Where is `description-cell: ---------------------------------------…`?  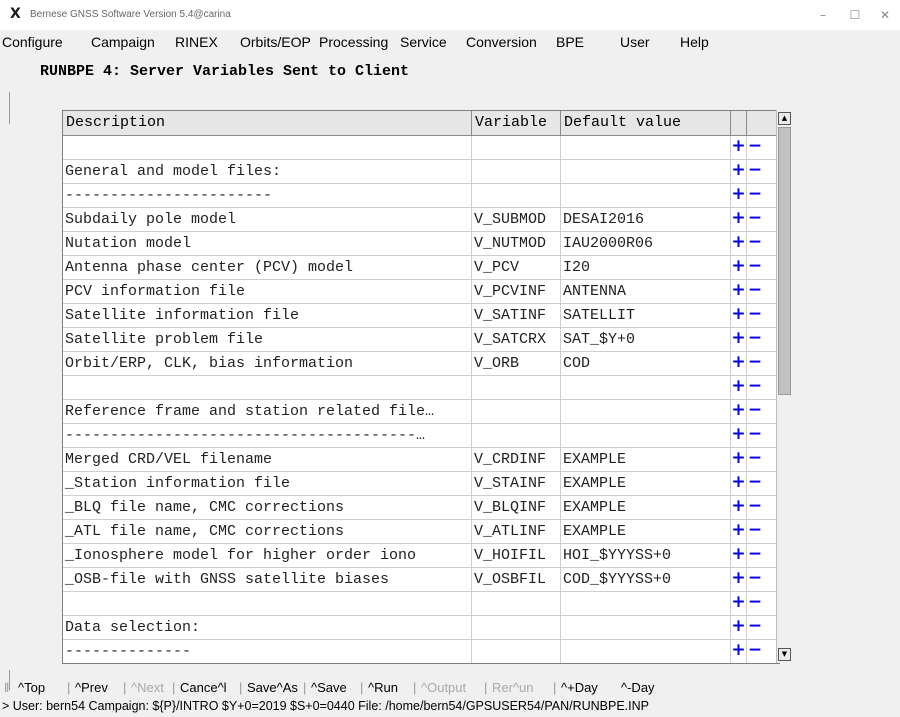
description-cell: ---------------------------------------… is located at coordinates (267, 435).